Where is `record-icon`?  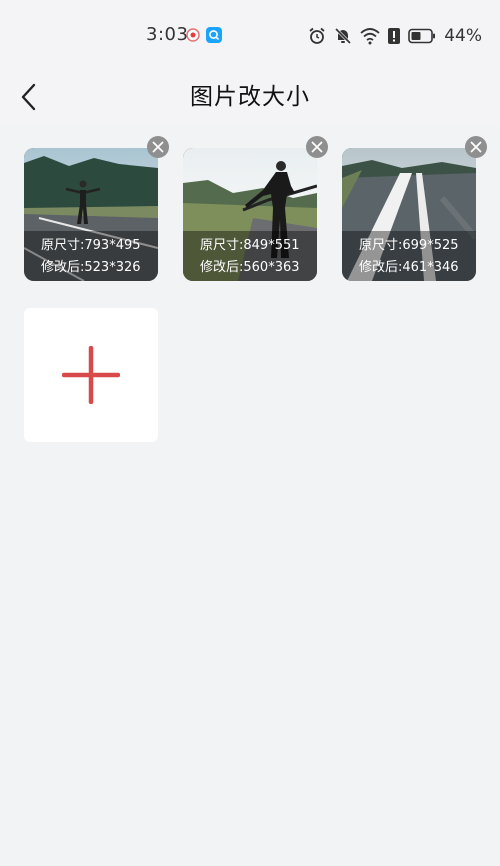
record-icon is located at coordinates (193, 35).